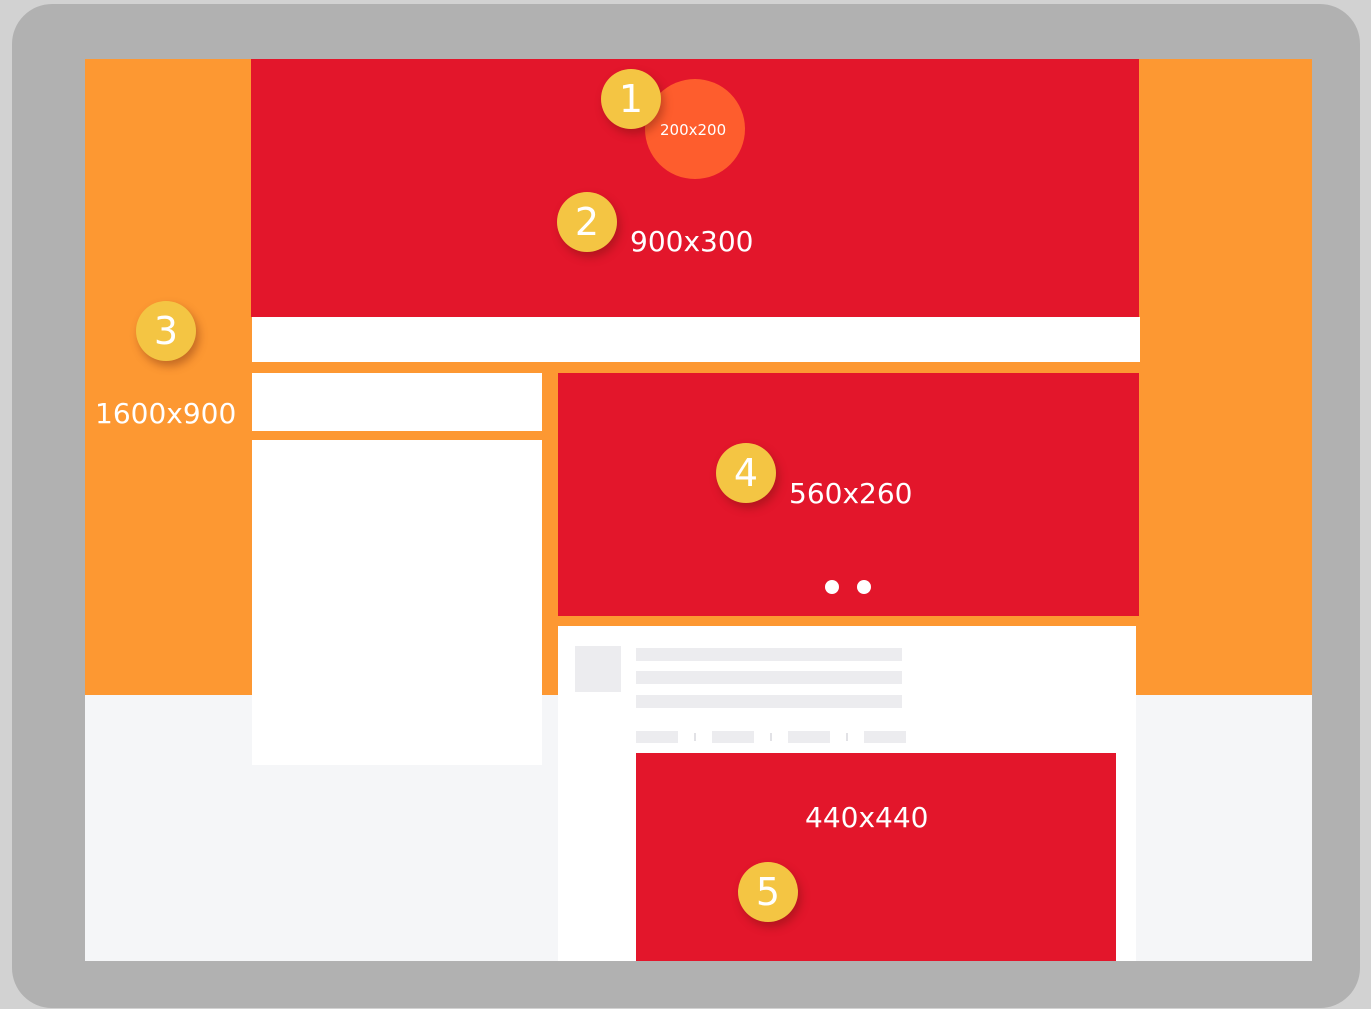  I want to click on background-image-size-label: 1600x900, so click(166, 413).